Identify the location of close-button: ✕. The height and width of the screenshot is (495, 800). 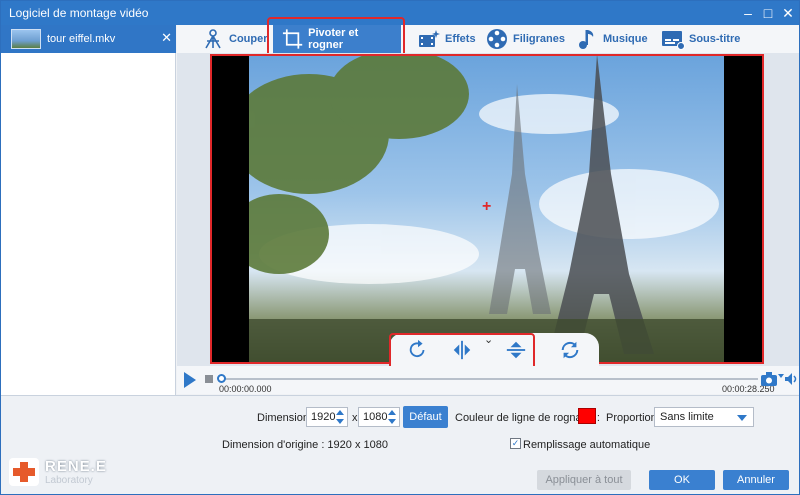
(788, 13).